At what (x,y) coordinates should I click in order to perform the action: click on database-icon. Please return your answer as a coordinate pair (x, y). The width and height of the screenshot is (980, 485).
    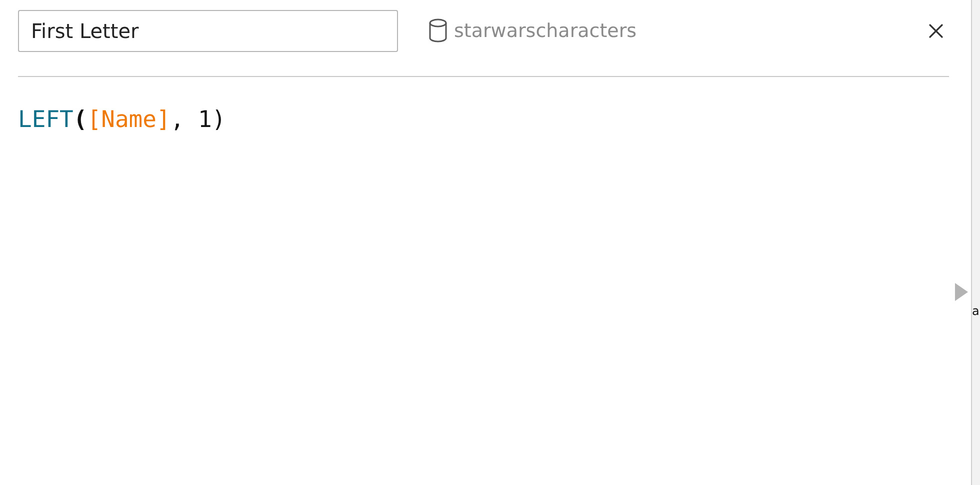
    Looking at the image, I should click on (438, 31).